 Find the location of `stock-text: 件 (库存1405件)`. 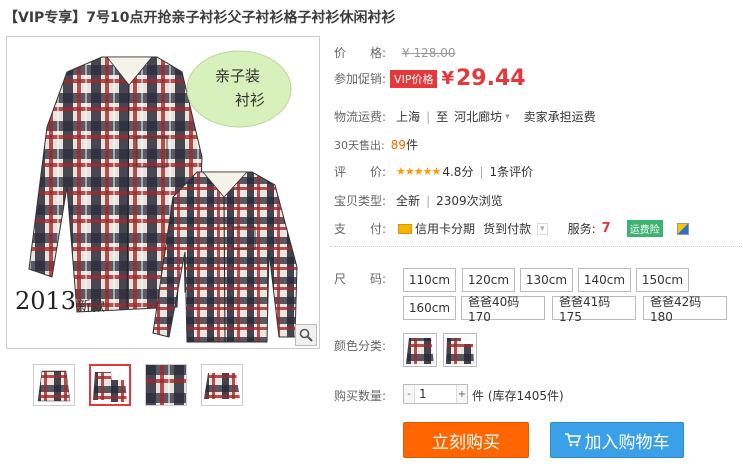

stock-text: 件 (库存1405件) is located at coordinates (518, 396).